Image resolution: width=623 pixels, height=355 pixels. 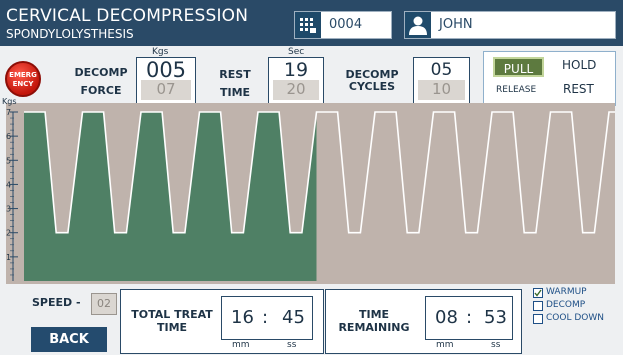 What do you see at coordinates (575, 318) in the screenshot?
I see `phase-cool-down-label: COOL DOWN` at bounding box center [575, 318].